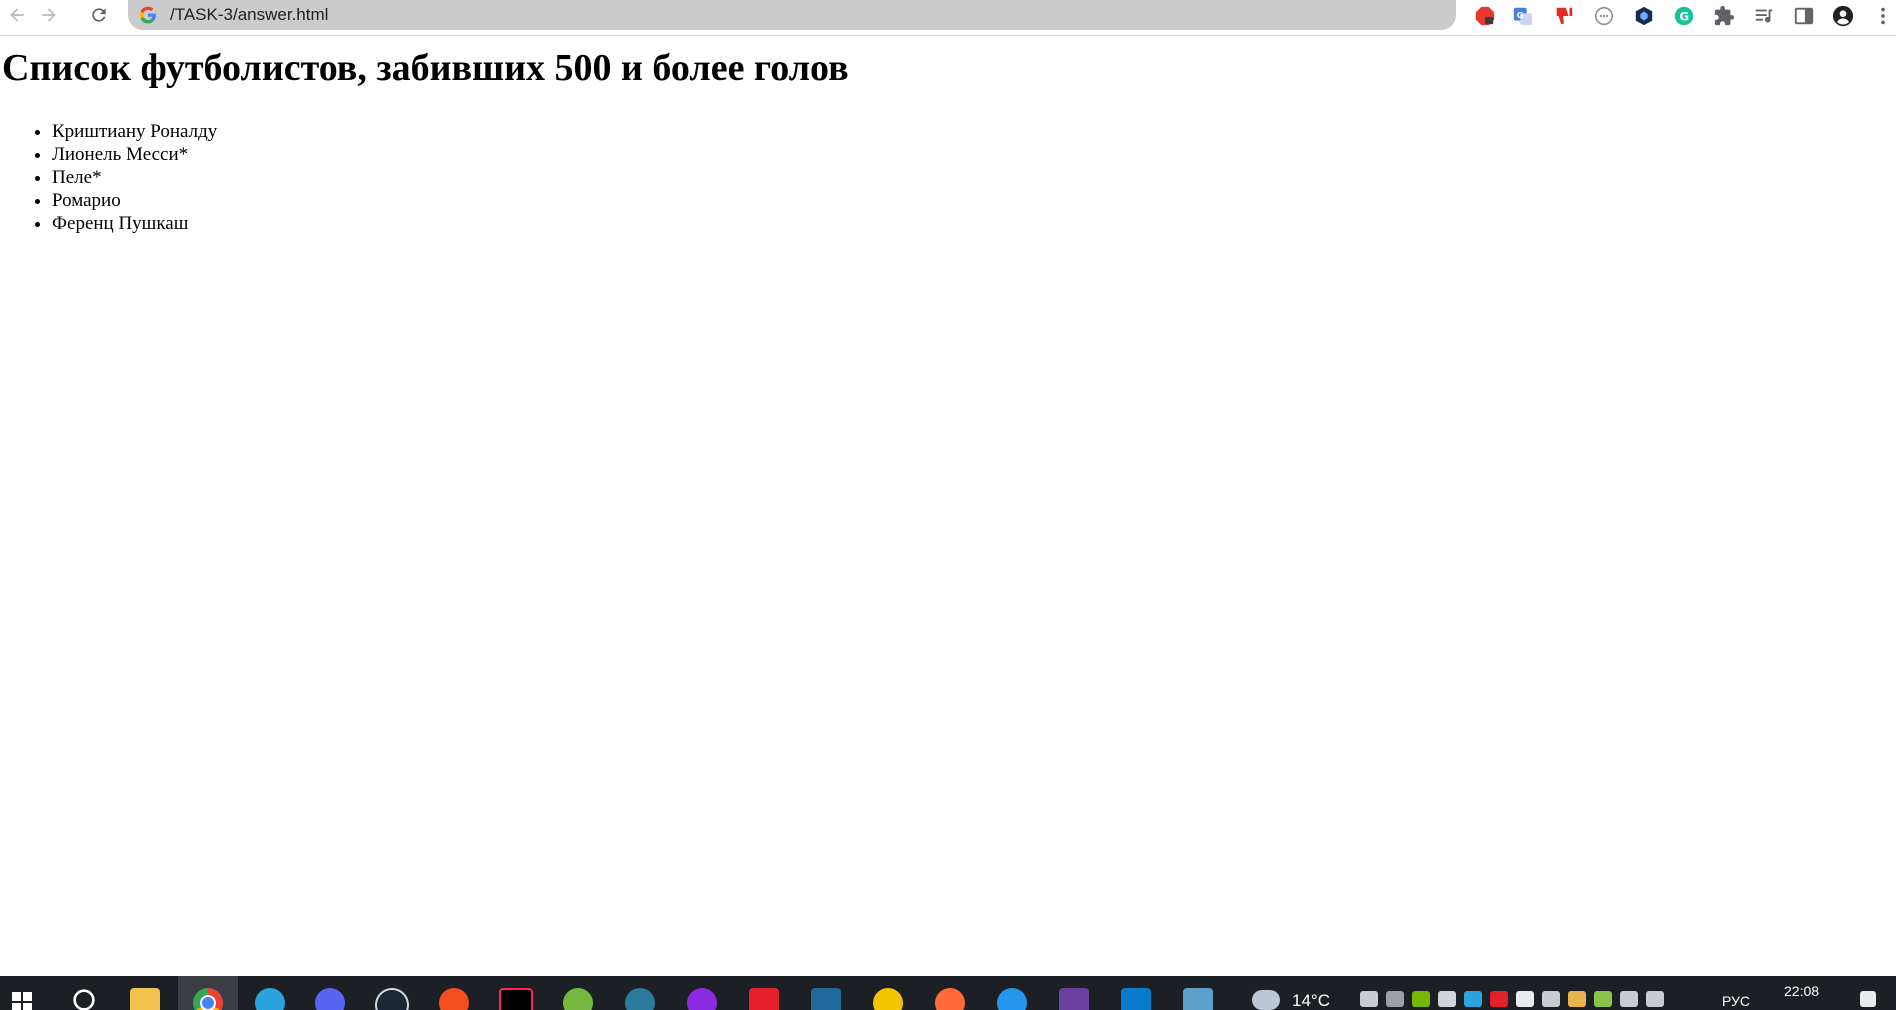 The width and height of the screenshot is (1896, 1010). Describe the element at coordinates (134, 223) in the screenshot. I see `list-item: Ференц Пушкаш` at that location.